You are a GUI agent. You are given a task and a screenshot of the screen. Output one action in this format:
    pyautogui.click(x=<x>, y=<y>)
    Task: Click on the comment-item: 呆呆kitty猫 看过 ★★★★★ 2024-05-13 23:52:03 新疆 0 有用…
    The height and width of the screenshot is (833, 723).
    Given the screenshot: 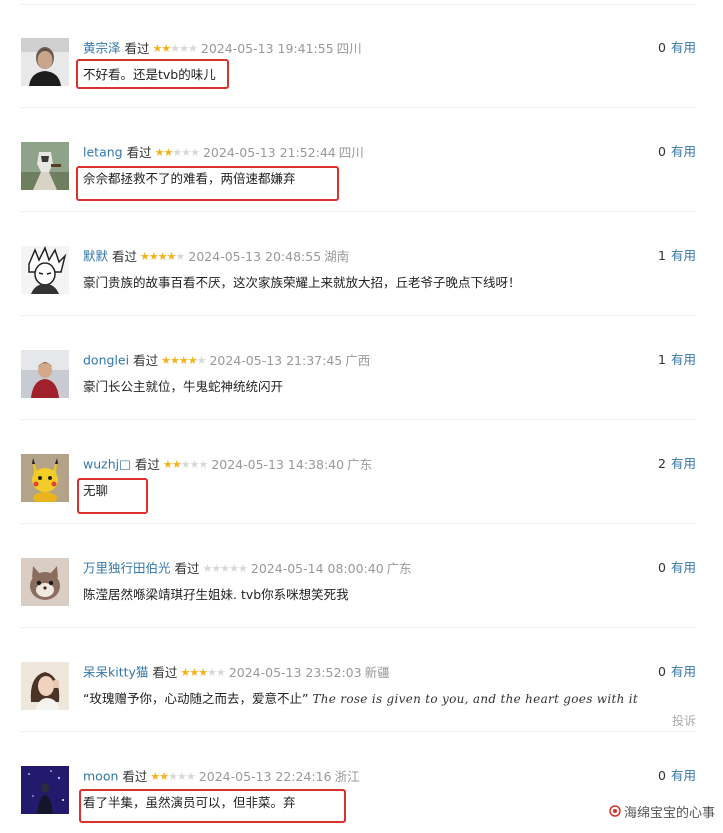 What is the action you would take?
    pyautogui.click(x=358, y=680)
    